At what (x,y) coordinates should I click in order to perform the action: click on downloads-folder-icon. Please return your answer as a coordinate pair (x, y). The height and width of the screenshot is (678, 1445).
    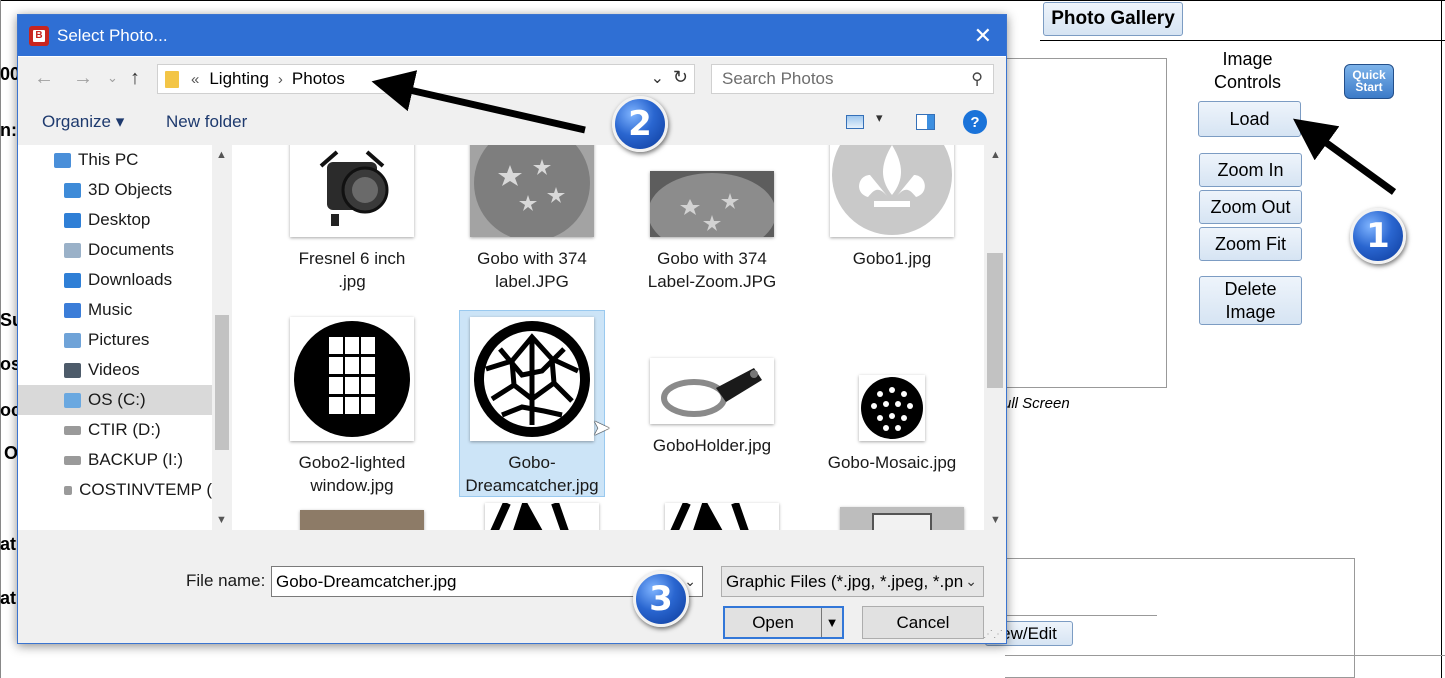
    Looking at the image, I should click on (72, 280).